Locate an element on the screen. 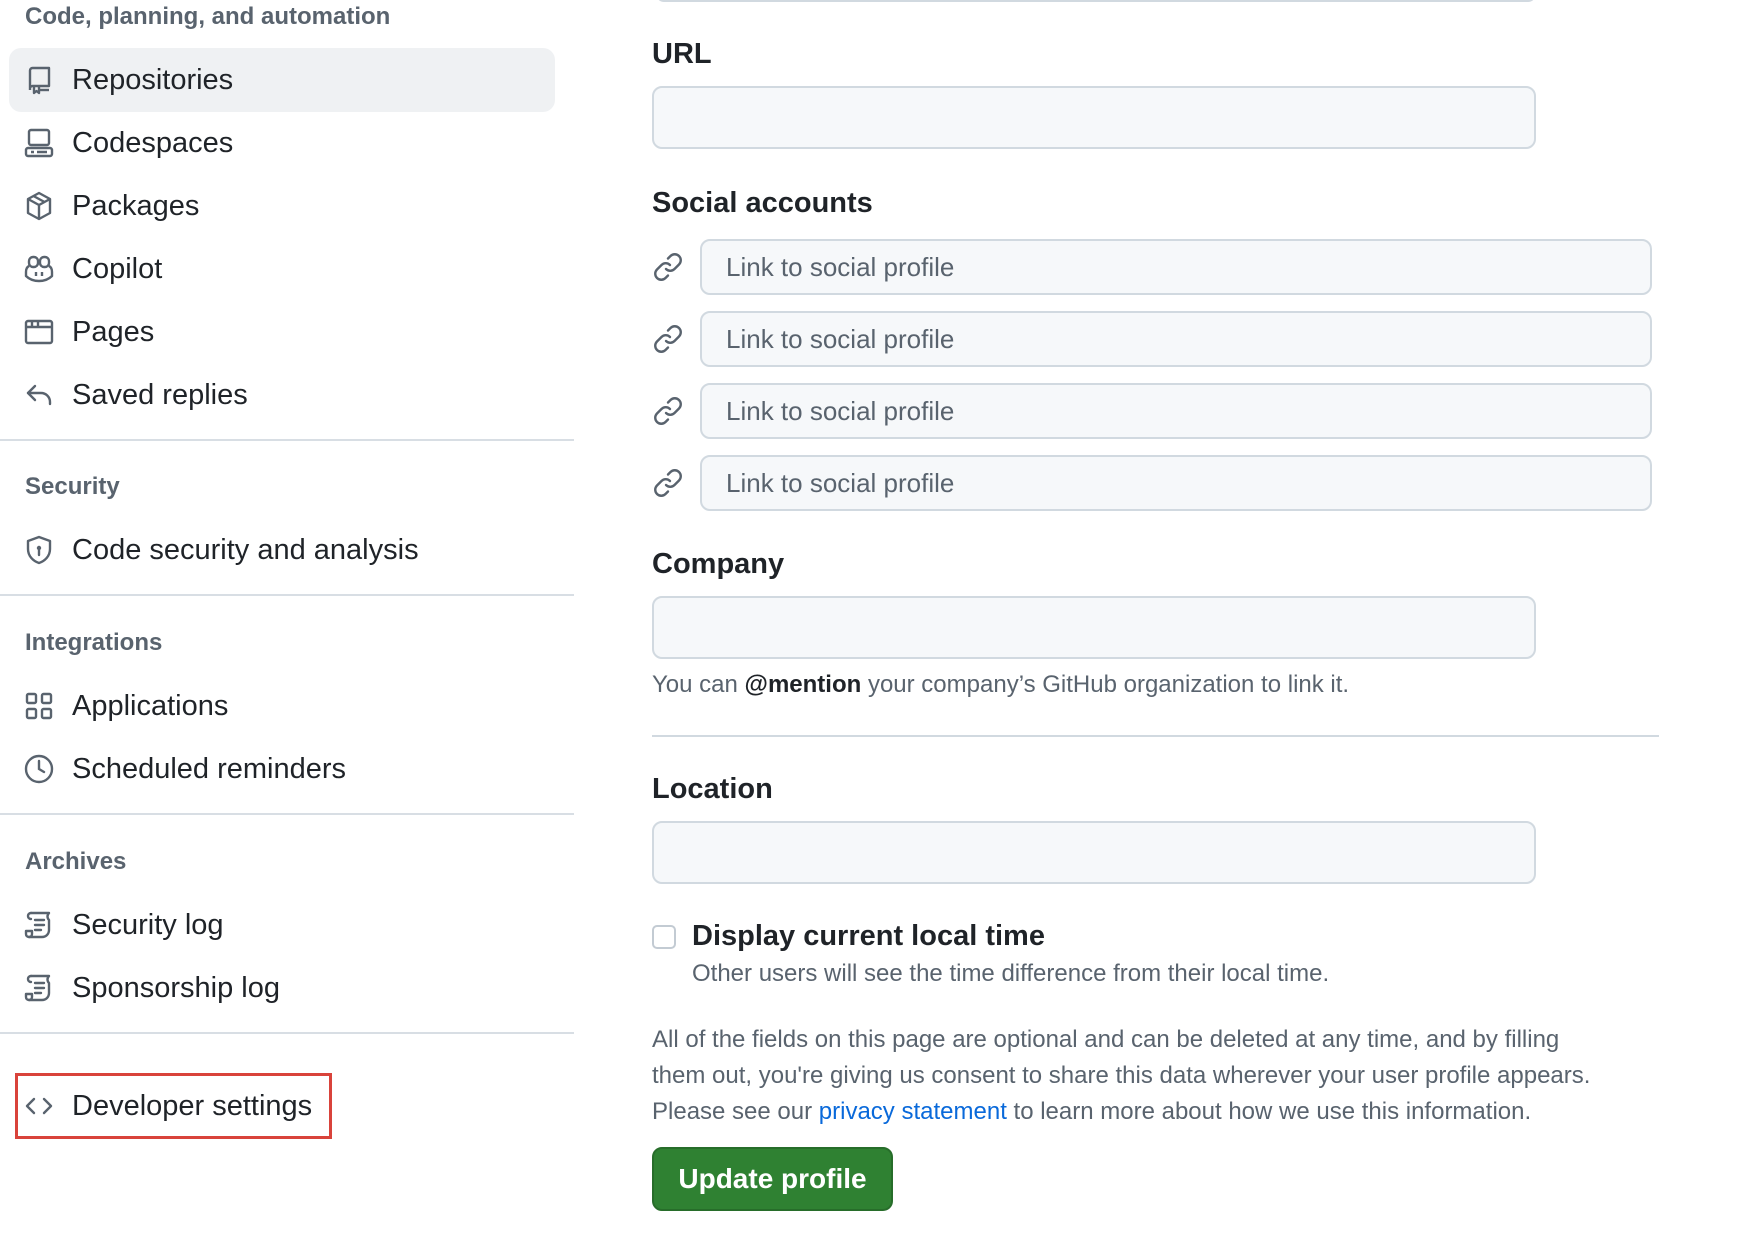  sidebar-item-label: Copilot is located at coordinates (117, 269).